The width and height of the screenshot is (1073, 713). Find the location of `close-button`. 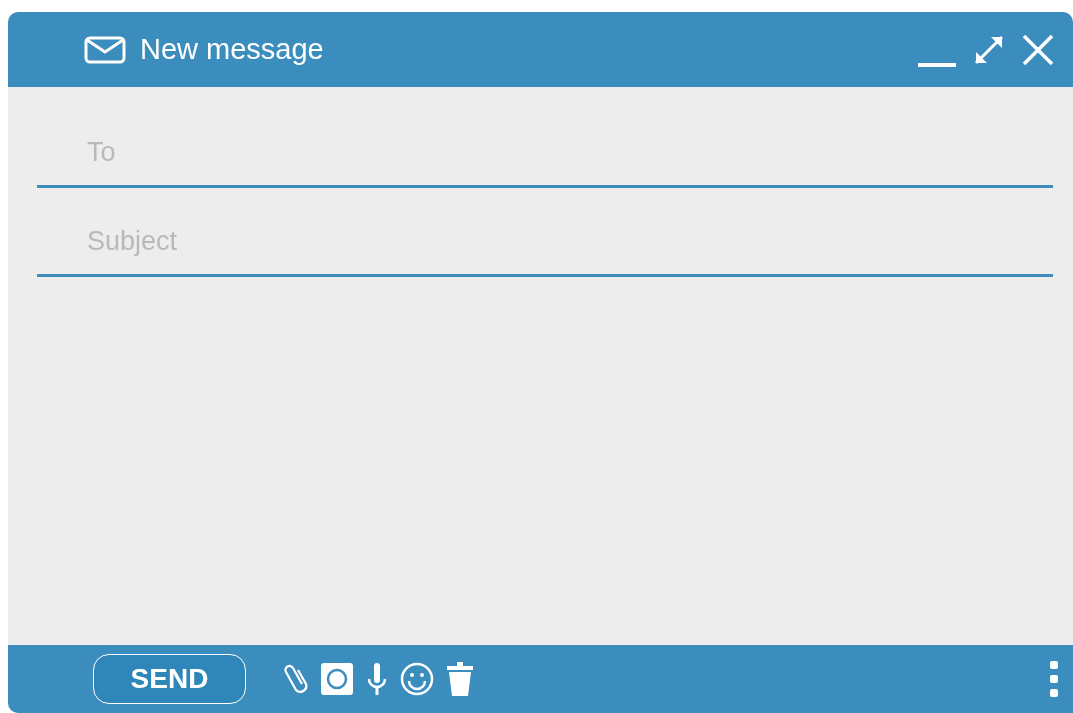

close-button is located at coordinates (1038, 49).